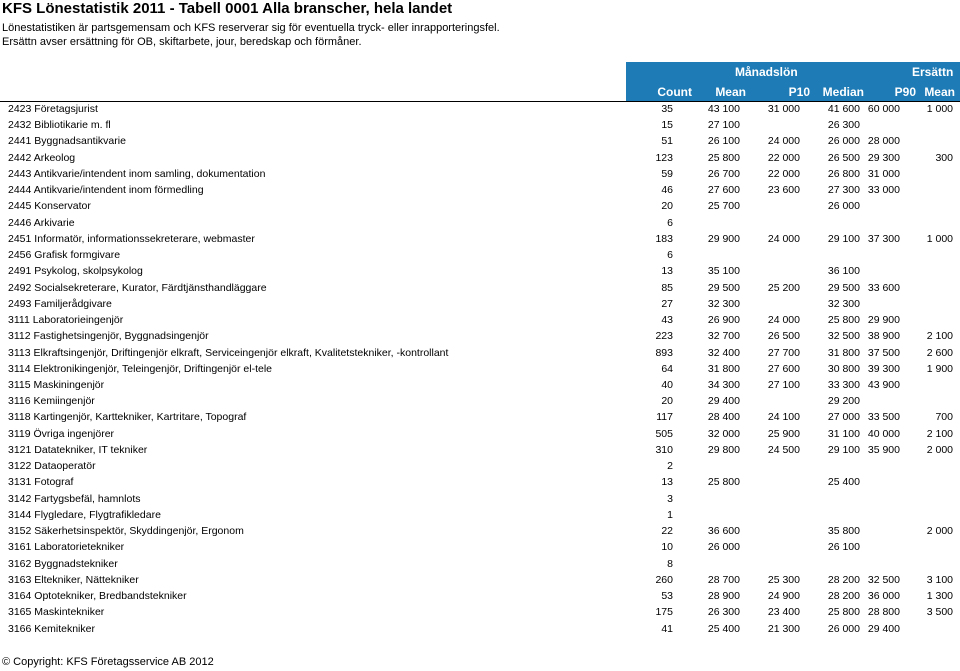 This screenshot has width=960, height=671. I want to click on count-cell: 59, so click(667, 173).